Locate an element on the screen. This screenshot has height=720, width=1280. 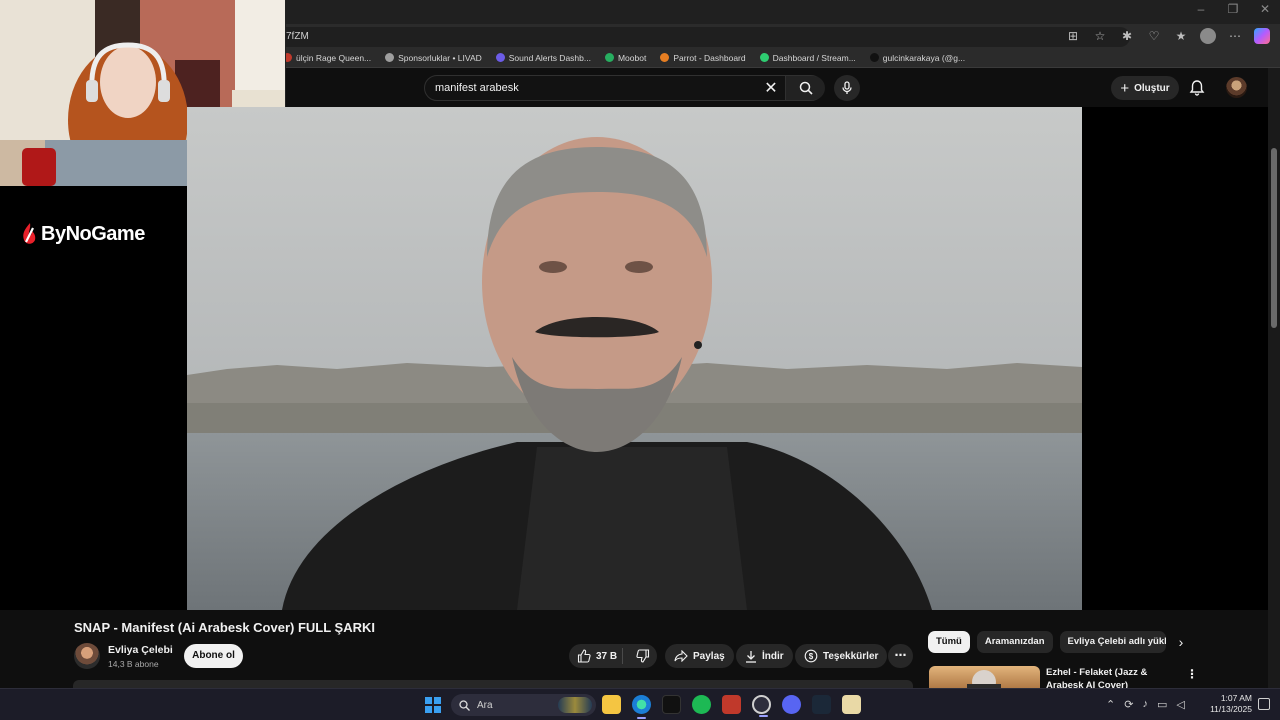
bookmark-item: Parrot - Dashboard is located at coordinates (703, 57).